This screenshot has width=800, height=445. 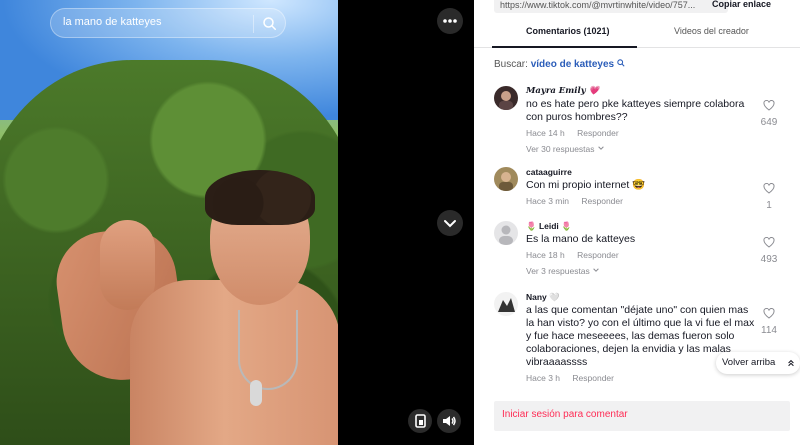 What do you see at coordinates (641, 201) in the screenshot?
I see `comment-meta: Hace 3 min Responder` at bounding box center [641, 201].